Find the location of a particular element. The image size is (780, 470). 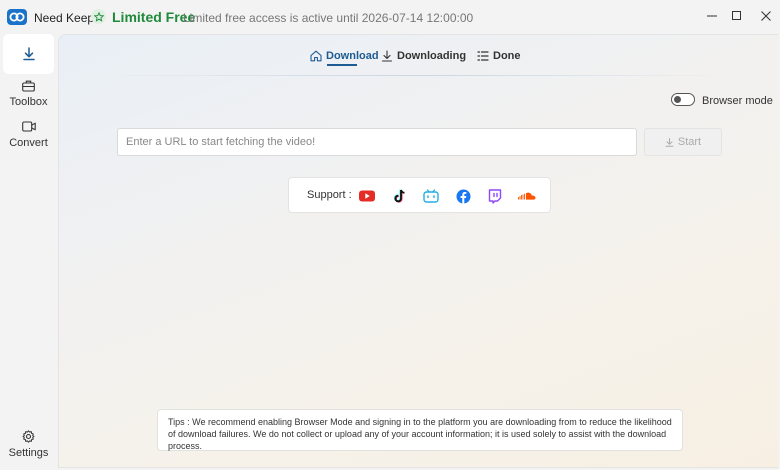

start-button-label: Start is located at coordinates (689, 142).